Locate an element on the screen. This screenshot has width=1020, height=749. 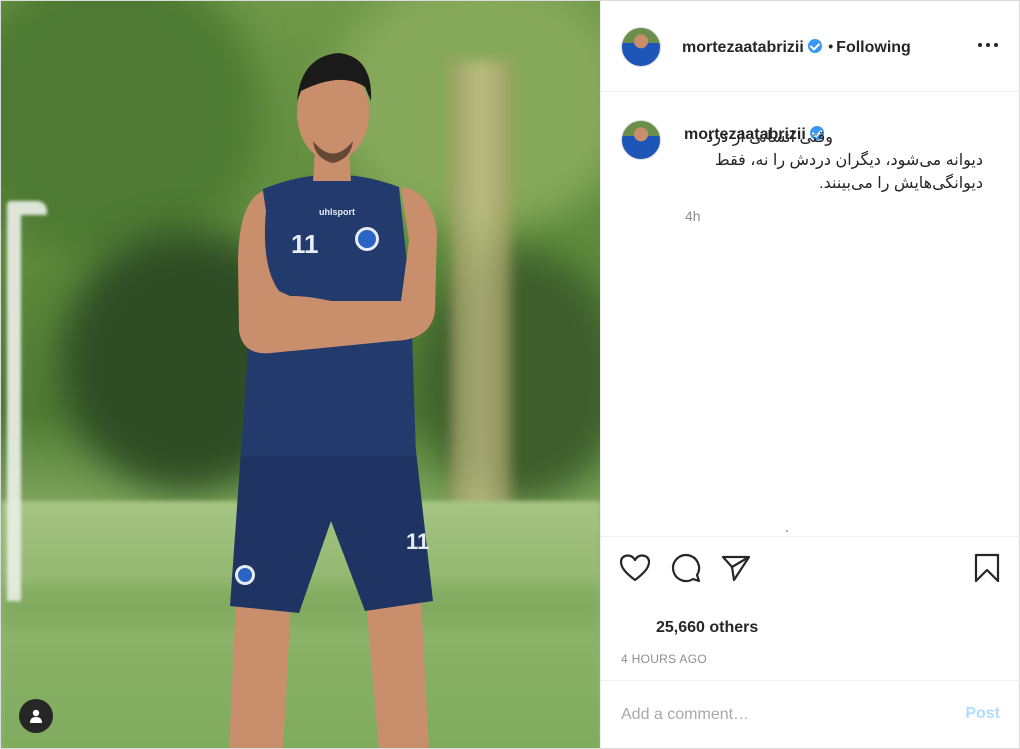
comment-bar: Post is located at coordinates (810, 714).